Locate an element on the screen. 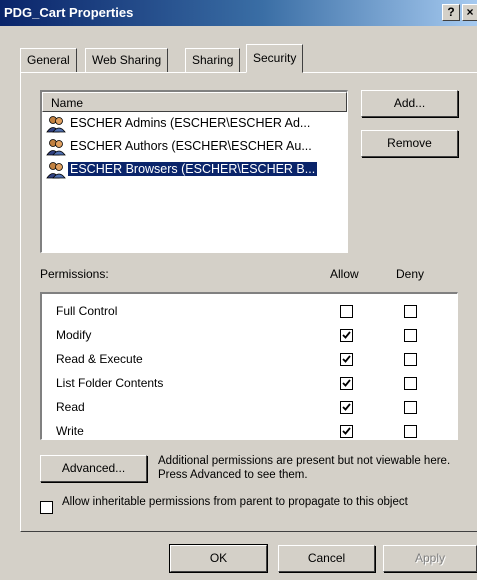 This screenshot has width=477, height=580. permission-name: Read is located at coordinates (70, 407).